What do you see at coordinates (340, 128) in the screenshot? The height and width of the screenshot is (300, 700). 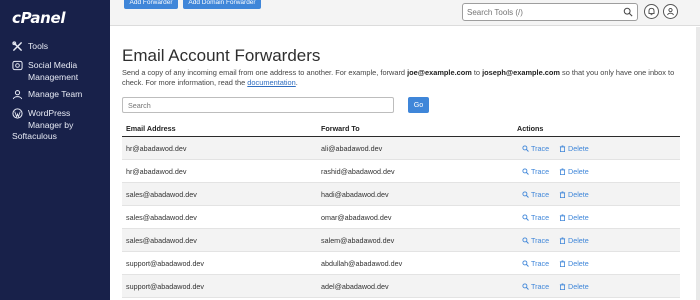 I see `header-forward-to: Forward To` at bounding box center [340, 128].